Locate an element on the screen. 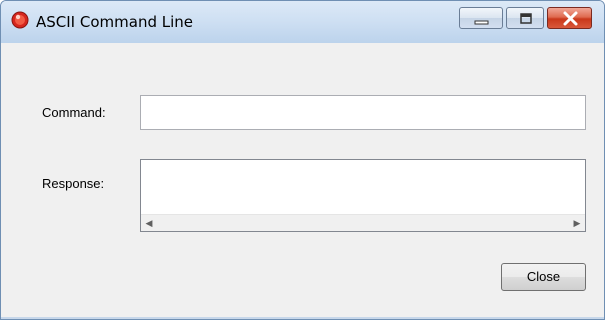 This screenshot has height=320, width=605. close-icon is located at coordinates (570, 18).